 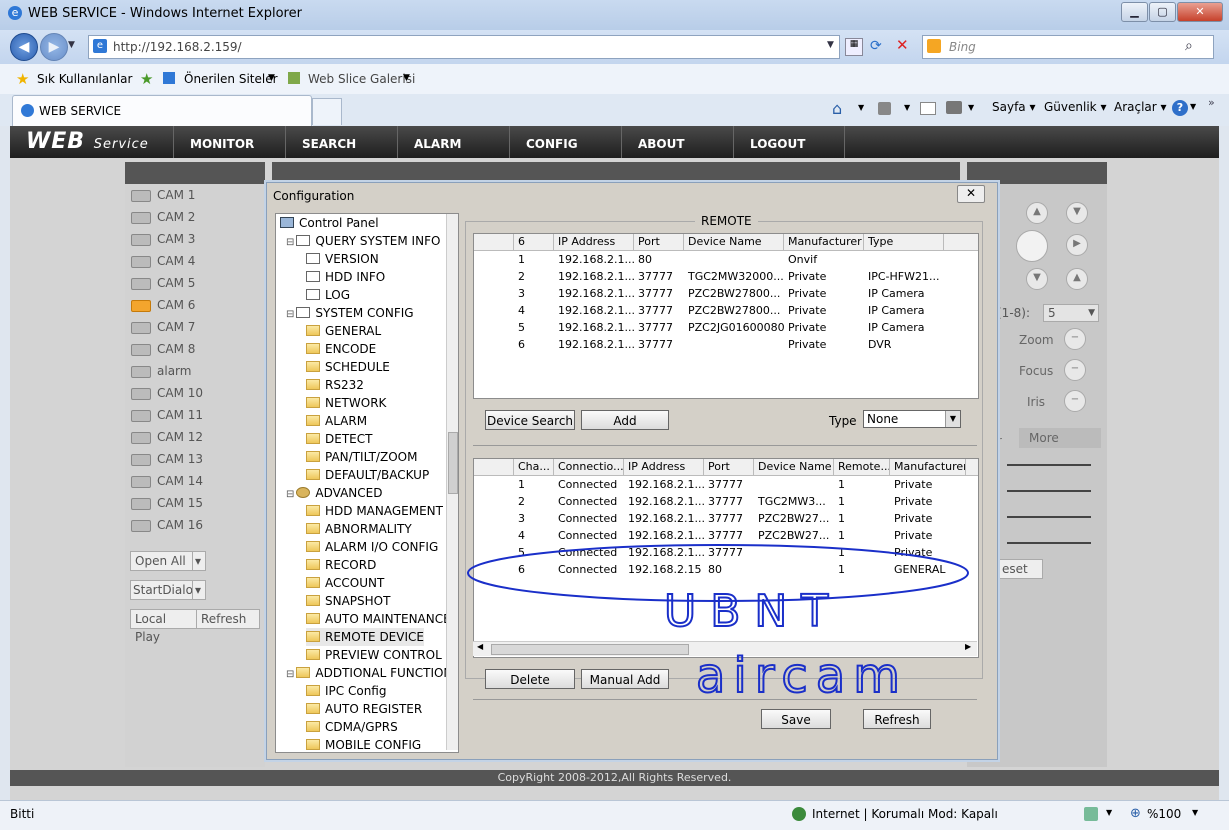 What do you see at coordinates (1077, 213) in the screenshot?
I see `ptz-up-right-button: ▼` at bounding box center [1077, 213].